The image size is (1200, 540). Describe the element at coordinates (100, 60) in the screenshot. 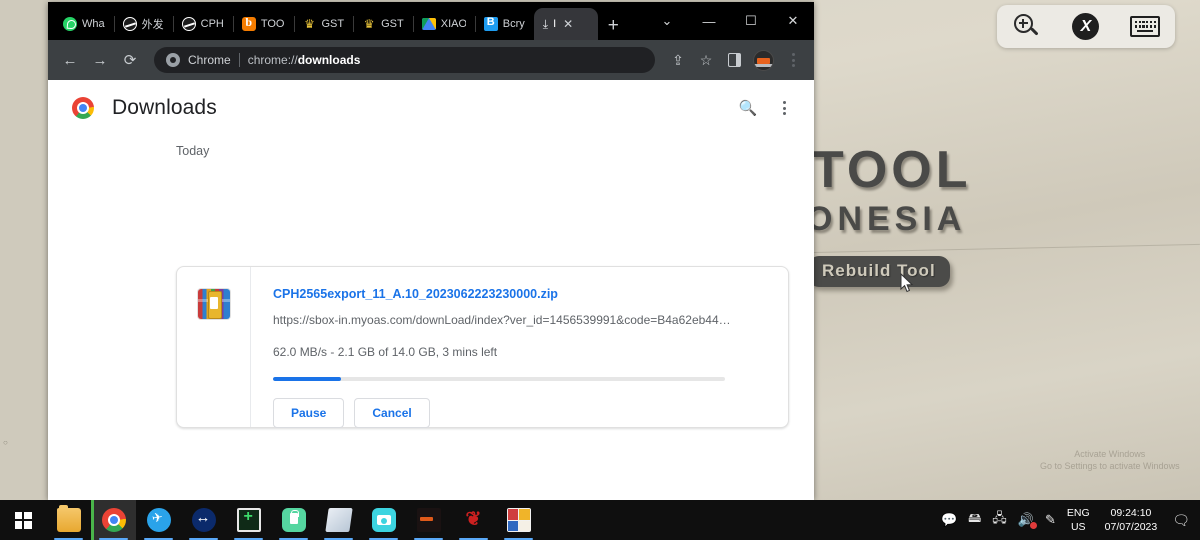

I see `forward-button: →` at that location.